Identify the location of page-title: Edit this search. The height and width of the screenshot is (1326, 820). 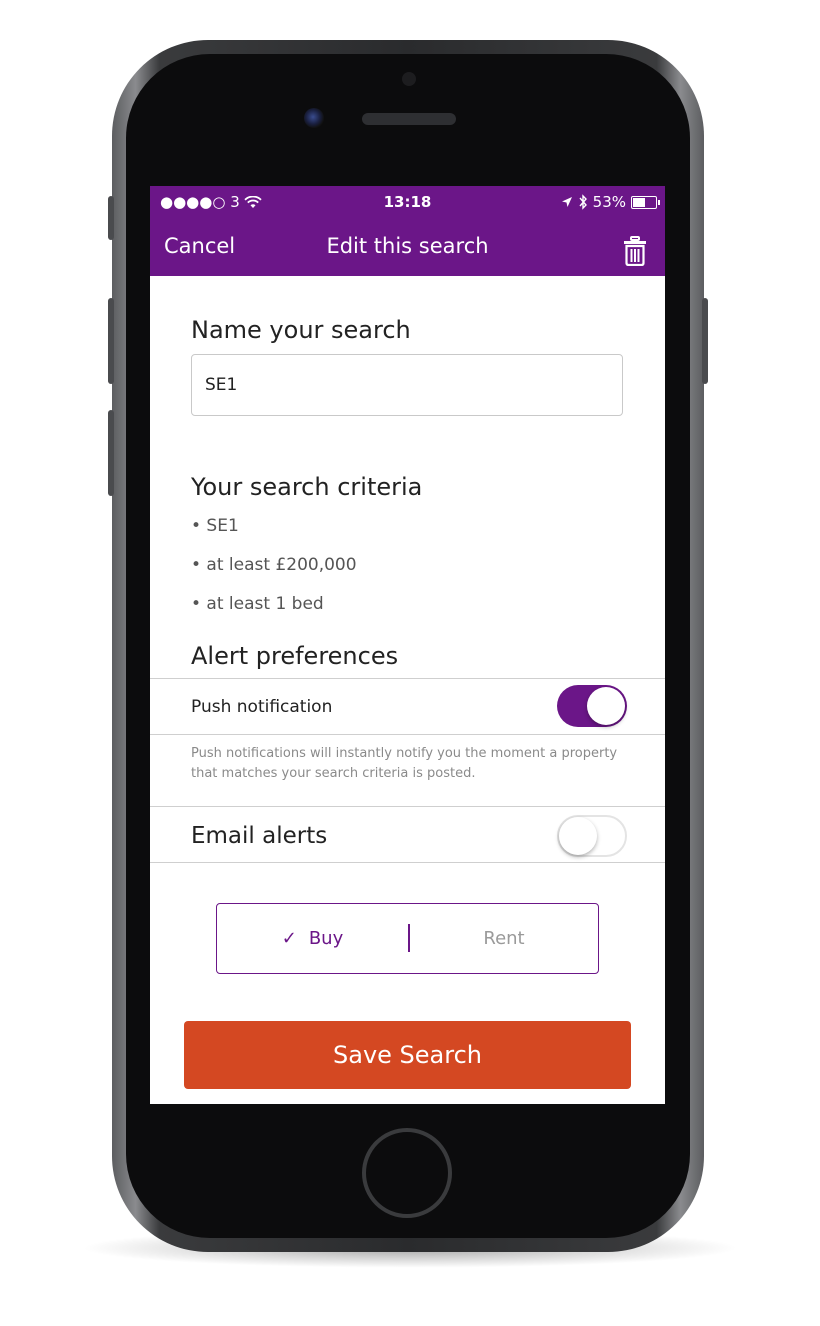
(407, 246).